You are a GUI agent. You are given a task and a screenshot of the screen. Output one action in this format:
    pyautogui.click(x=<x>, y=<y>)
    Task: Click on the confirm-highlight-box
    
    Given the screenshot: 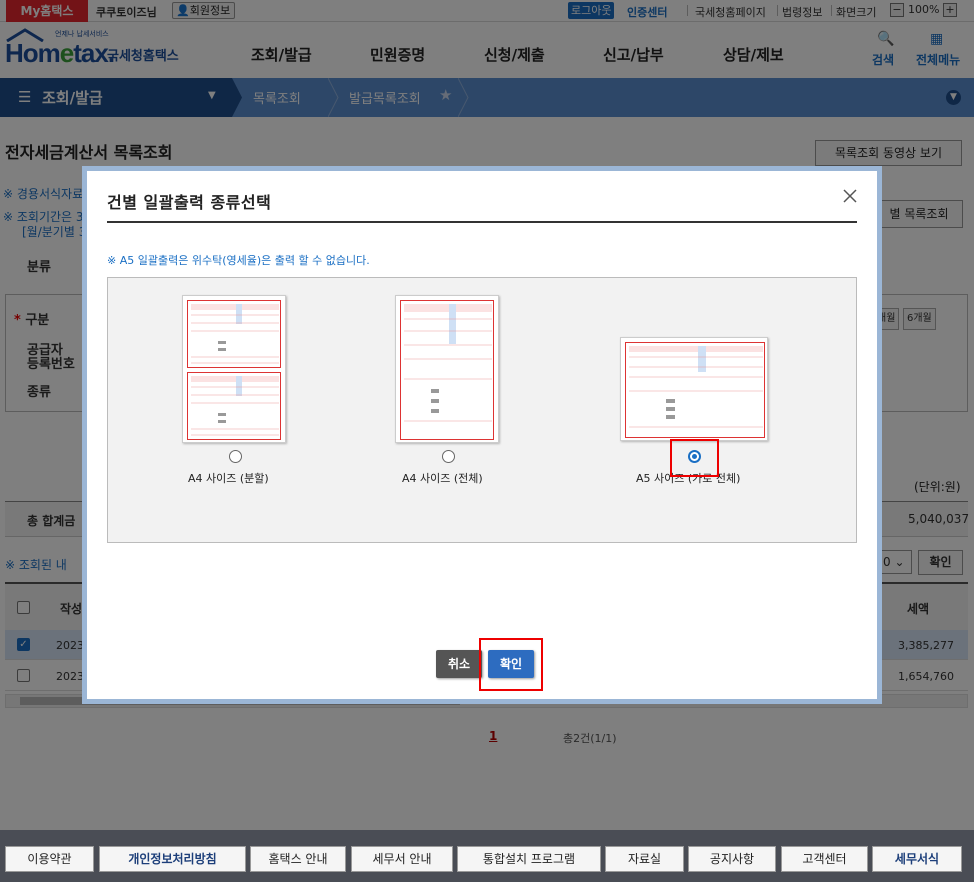 What is the action you would take?
    pyautogui.click(x=511, y=664)
    